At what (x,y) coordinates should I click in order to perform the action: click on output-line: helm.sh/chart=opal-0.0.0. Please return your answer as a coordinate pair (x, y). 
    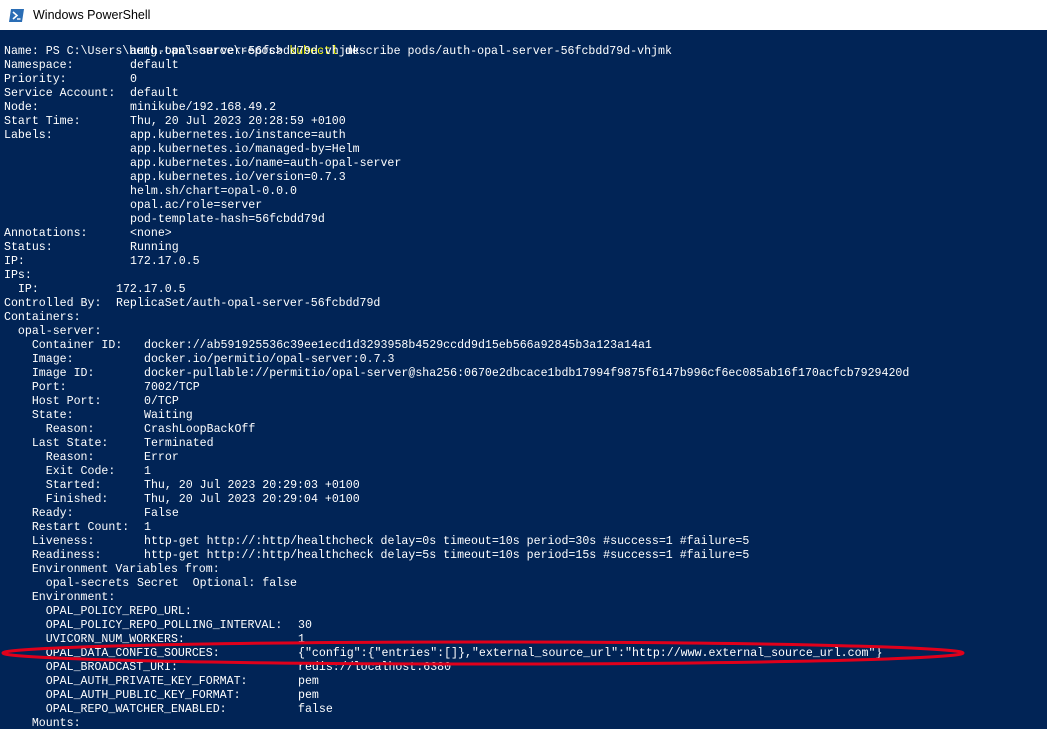
    Looking at the image, I should click on (150, 192).